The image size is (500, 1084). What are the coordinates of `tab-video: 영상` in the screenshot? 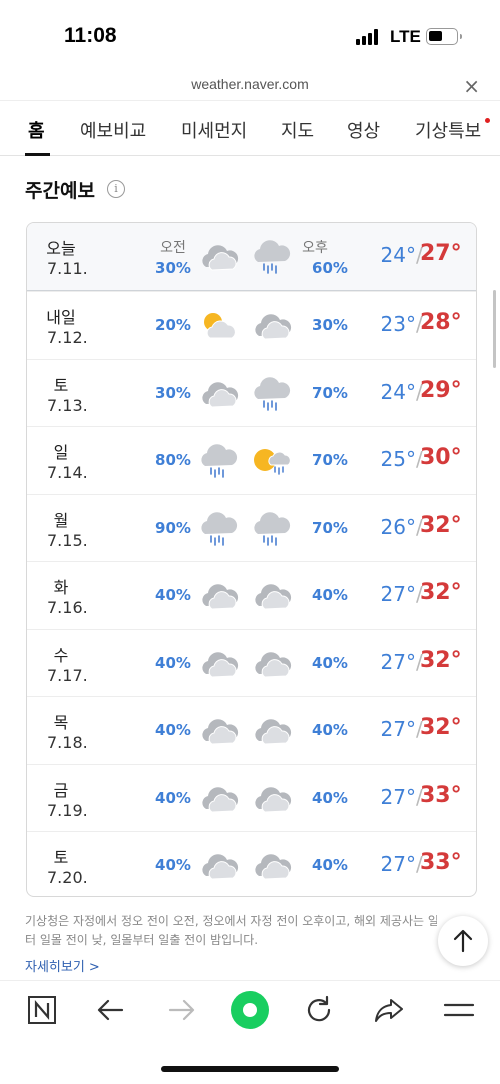 It's located at (363, 130).